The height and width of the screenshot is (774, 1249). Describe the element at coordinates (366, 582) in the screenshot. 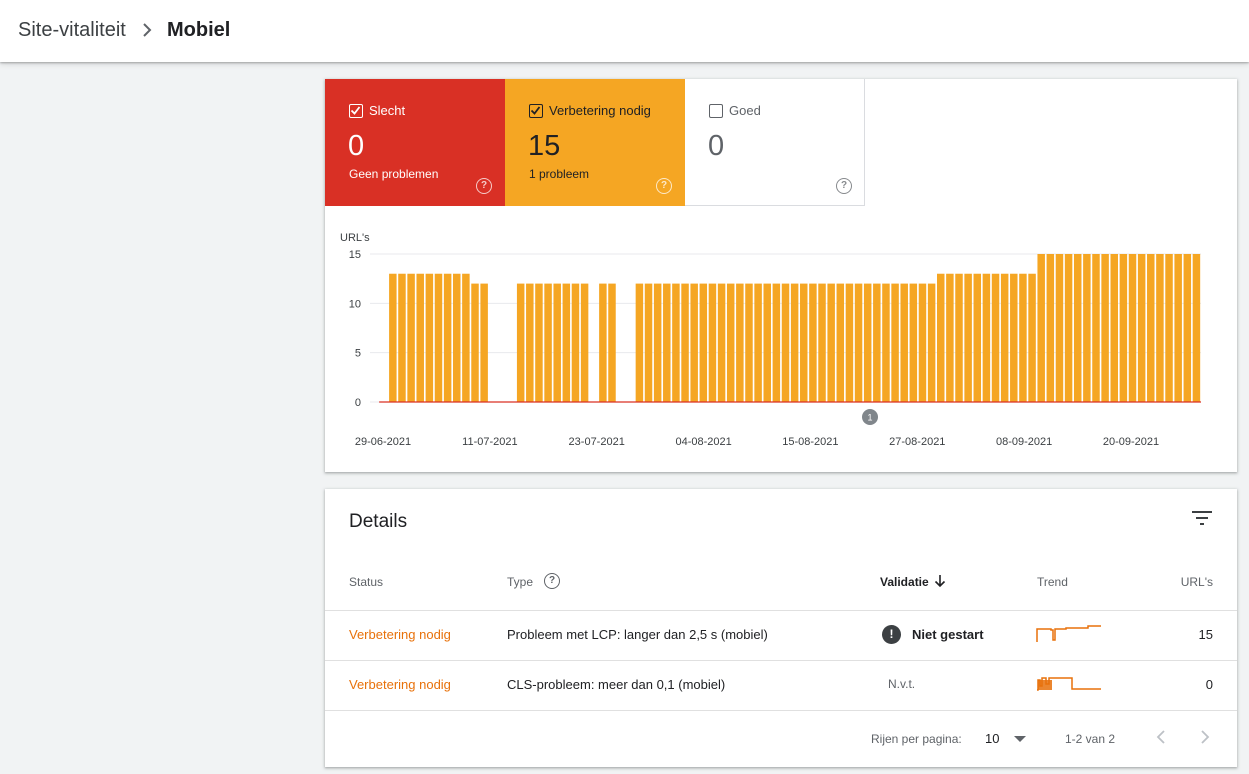

I see `header-status: Status` at that location.